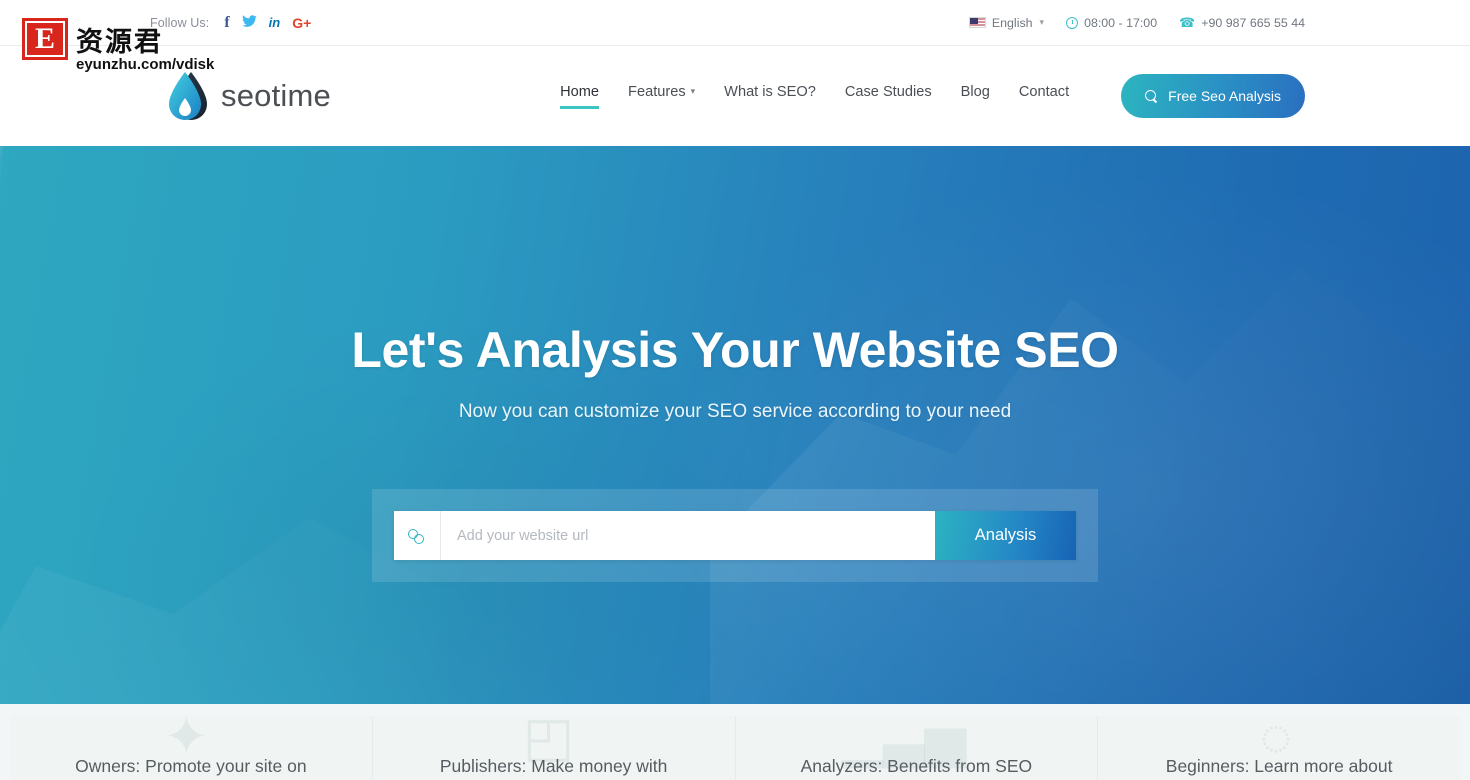 Image resolution: width=1470 pixels, height=780 pixels. Describe the element at coordinates (191, 766) in the screenshot. I see `card-title-owners: Owners: Promote your site on` at that location.